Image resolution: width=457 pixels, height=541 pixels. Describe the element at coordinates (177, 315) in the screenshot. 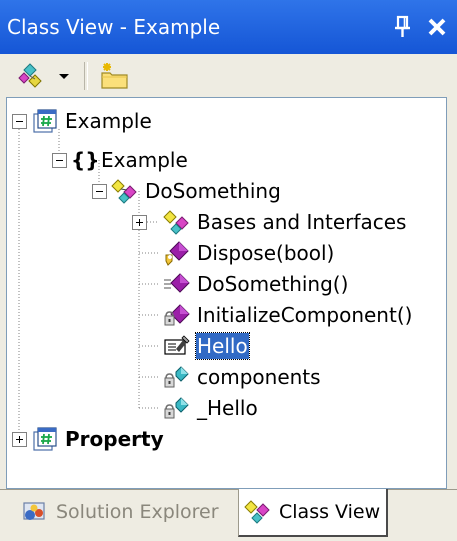

I see `private-method-icon` at that location.